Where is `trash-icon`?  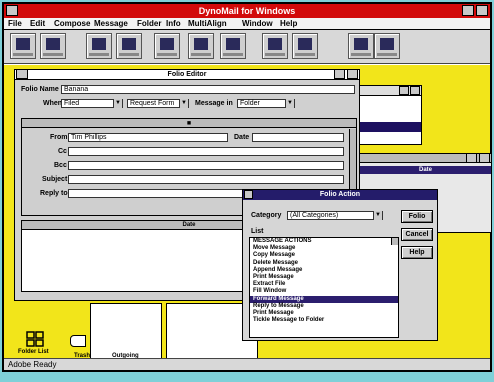
trash-icon is located at coordinates (78, 341).